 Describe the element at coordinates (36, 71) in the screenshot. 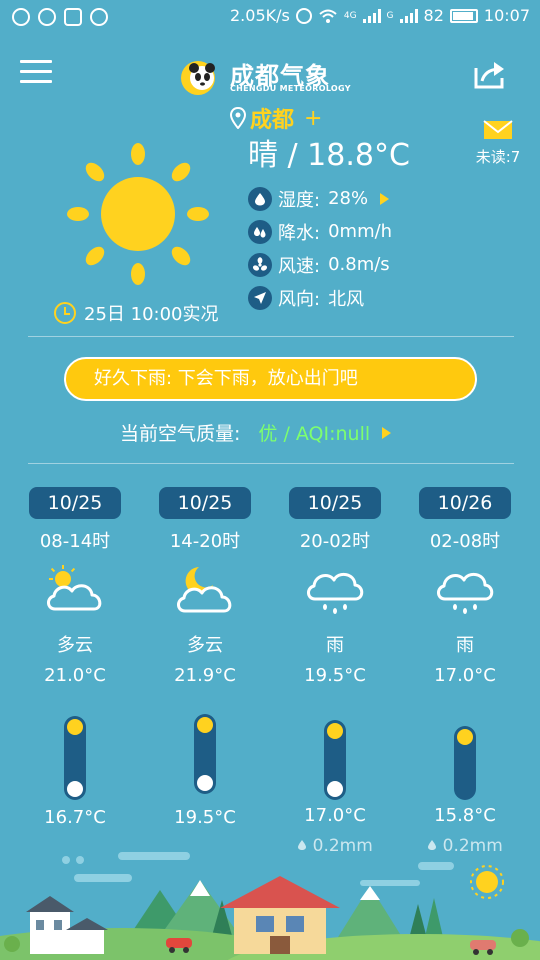

I see `menu-icon` at that location.